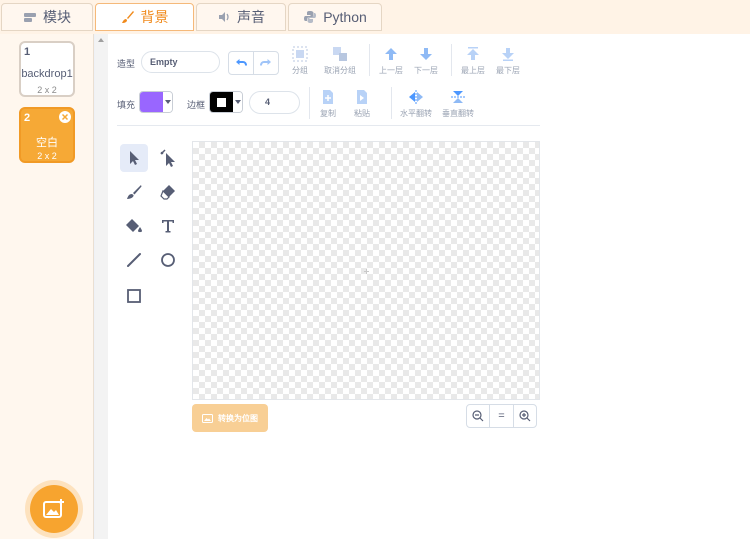 The width and height of the screenshot is (750, 539). I want to click on zoom-controls: =, so click(501, 416).